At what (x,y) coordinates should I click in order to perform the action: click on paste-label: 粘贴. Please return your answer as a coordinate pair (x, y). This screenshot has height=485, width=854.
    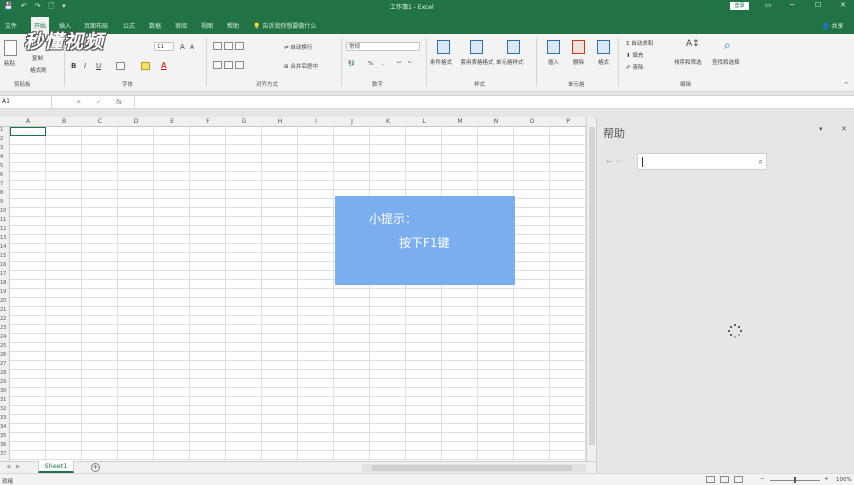
    Looking at the image, I should click on (9, 63).